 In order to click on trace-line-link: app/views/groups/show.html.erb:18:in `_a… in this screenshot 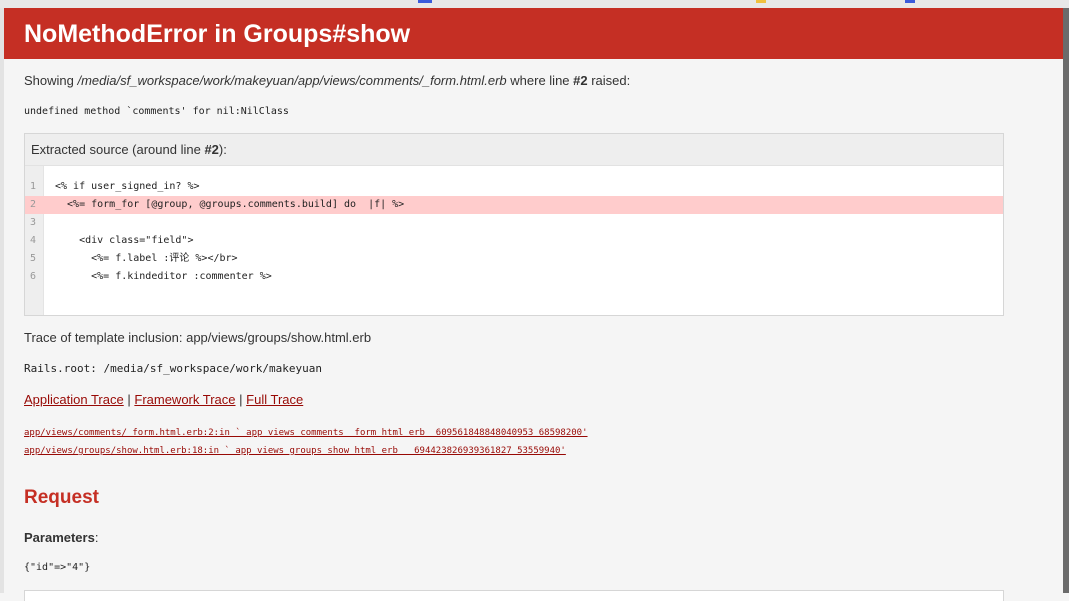, I will do `click(306, 451)`.